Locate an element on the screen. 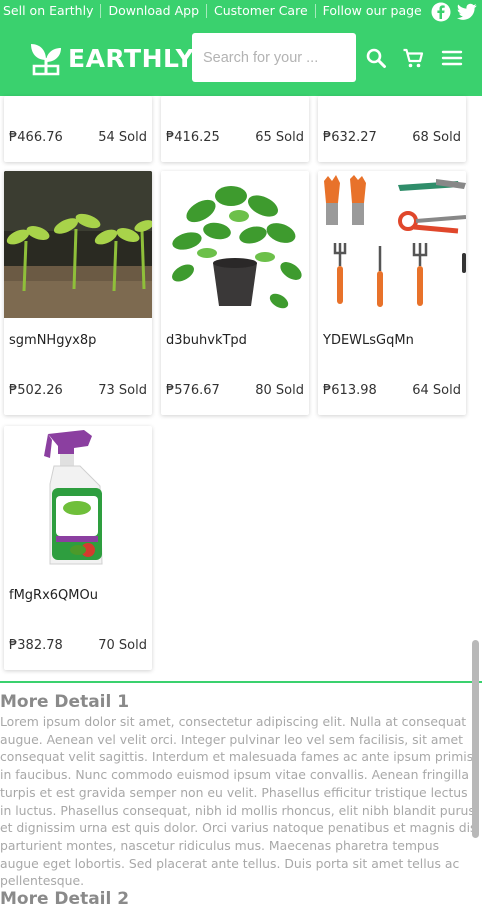 Image resolution: width=482 pixels, height=908 pixels. logo-text: EARTHLY is located at coordinates (131, 58).